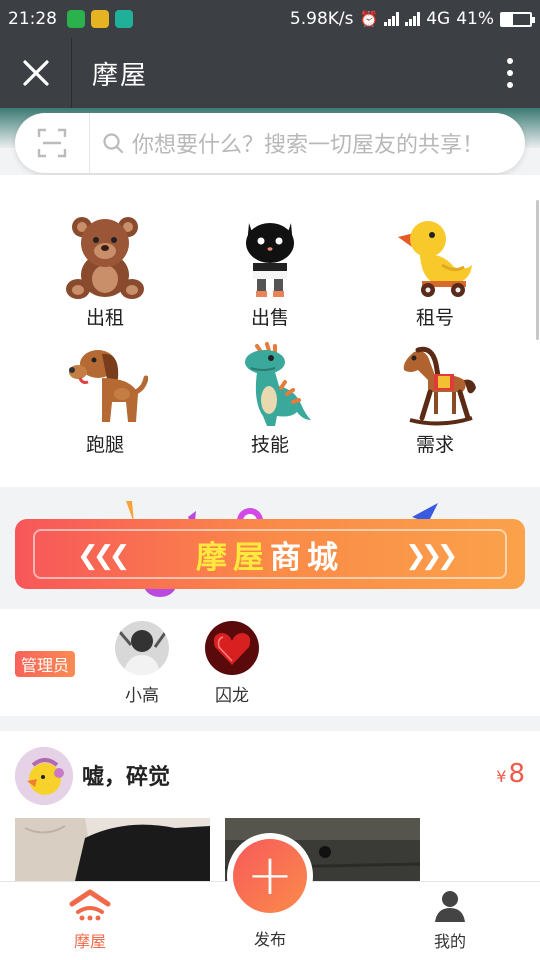  I want to click on category-skill: 技能, so click(270, 399).